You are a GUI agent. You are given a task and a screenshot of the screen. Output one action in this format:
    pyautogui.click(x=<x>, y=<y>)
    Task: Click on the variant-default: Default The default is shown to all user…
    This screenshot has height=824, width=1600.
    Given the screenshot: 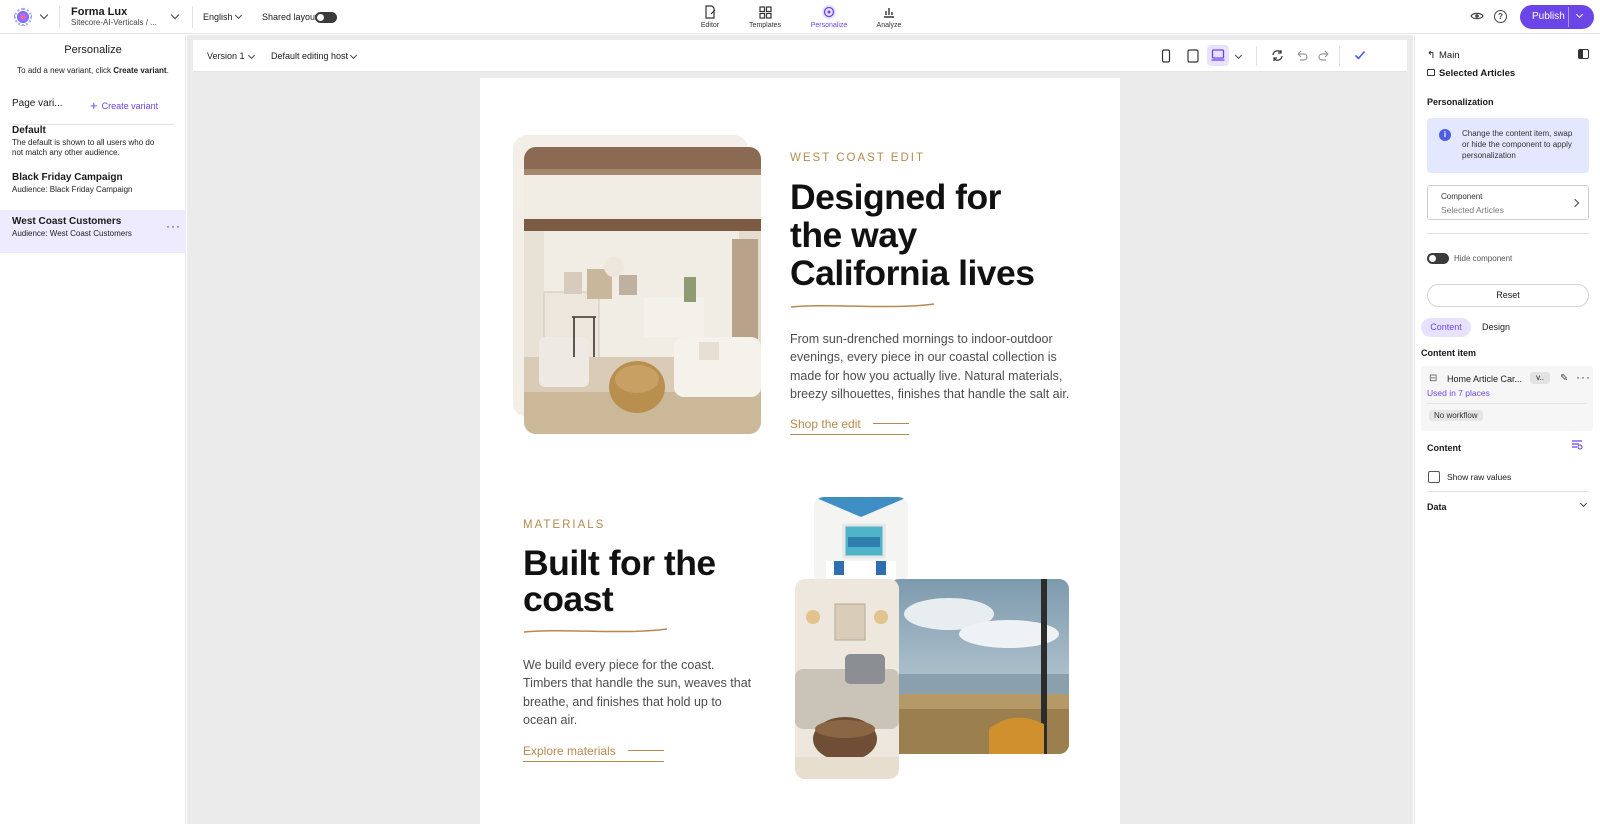 What is the action you would take?
    pyautogui.click(x=93, y=142)
    